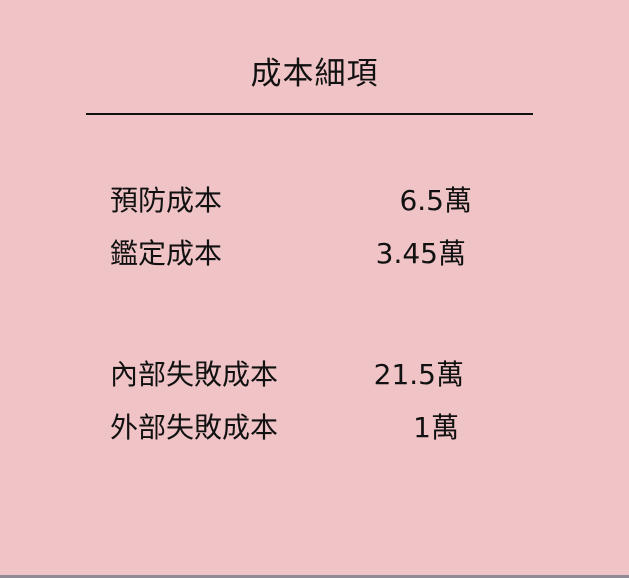  Describe the element at coordinates (435, 200) in the screenshot. I see `cost-value-prevention: 6.5萬` at that location.